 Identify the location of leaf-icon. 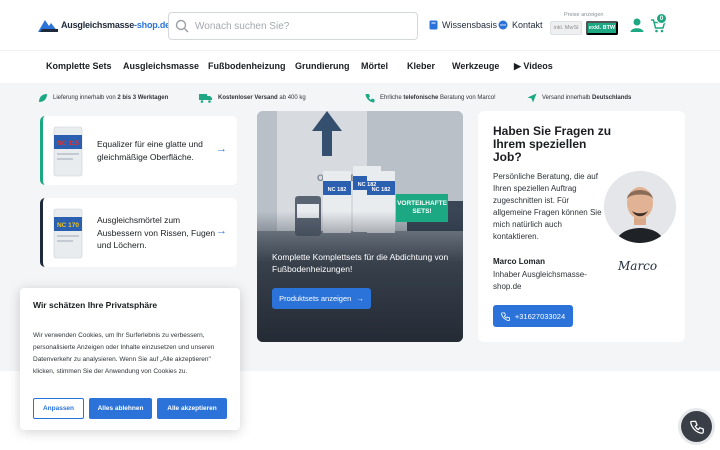
(43, 98).